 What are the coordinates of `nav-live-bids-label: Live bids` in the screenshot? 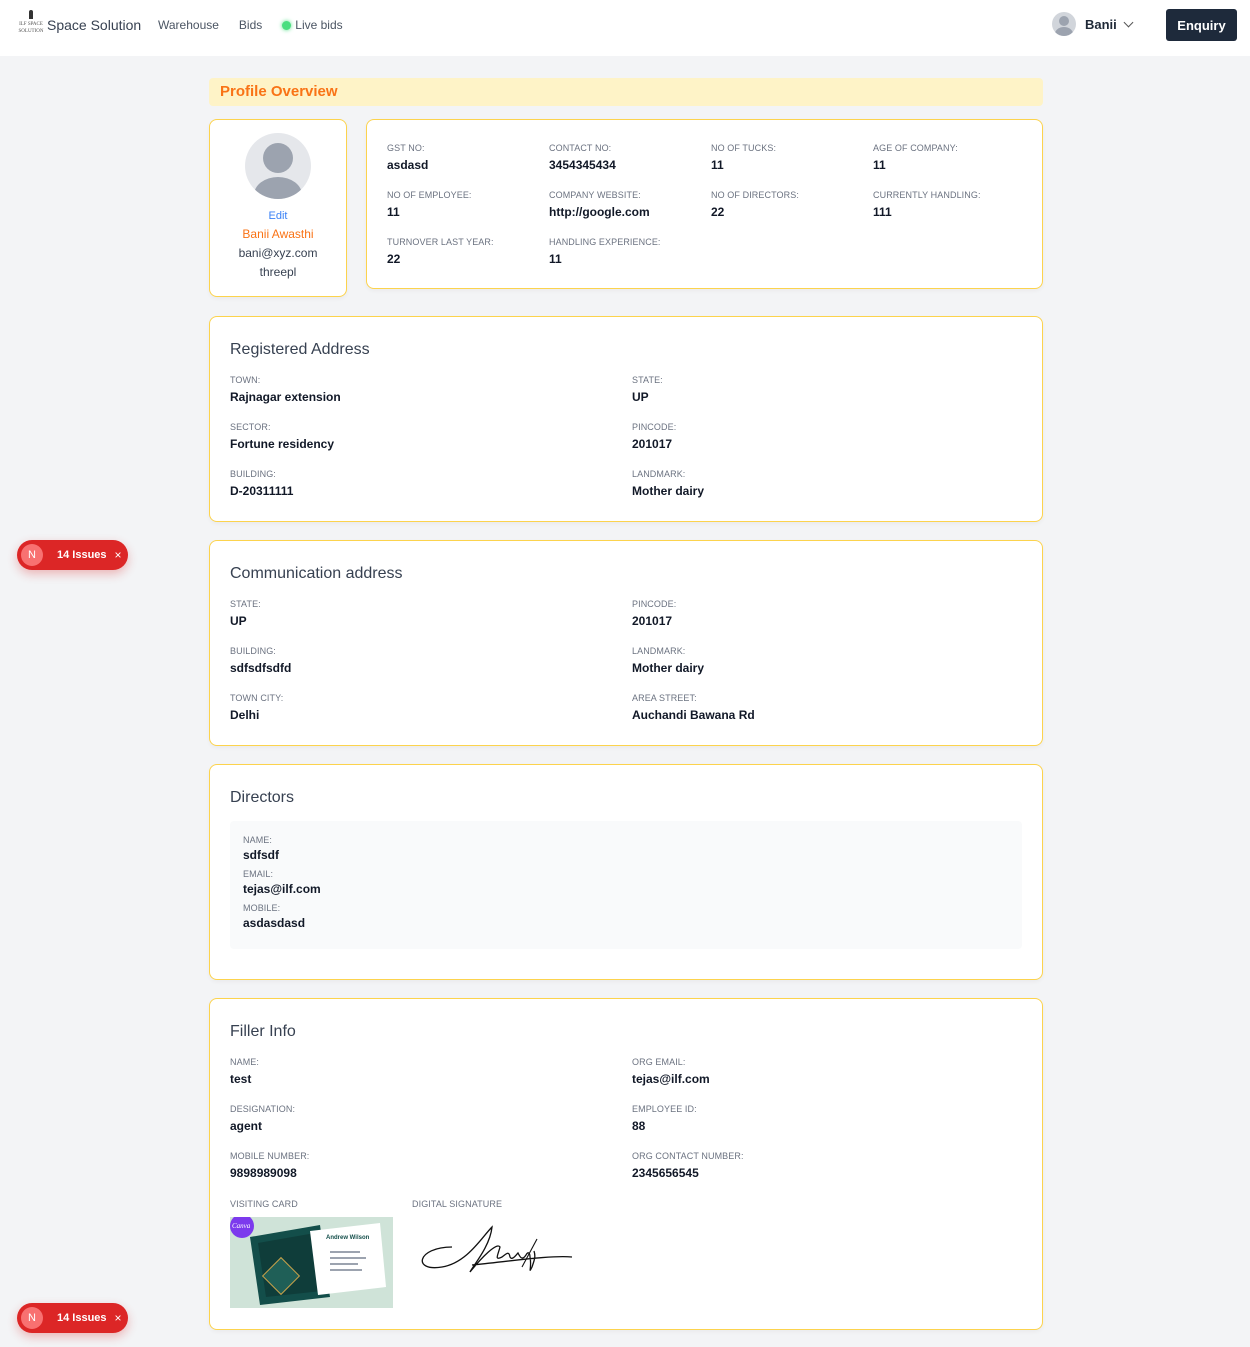 It's located at (319, 25).